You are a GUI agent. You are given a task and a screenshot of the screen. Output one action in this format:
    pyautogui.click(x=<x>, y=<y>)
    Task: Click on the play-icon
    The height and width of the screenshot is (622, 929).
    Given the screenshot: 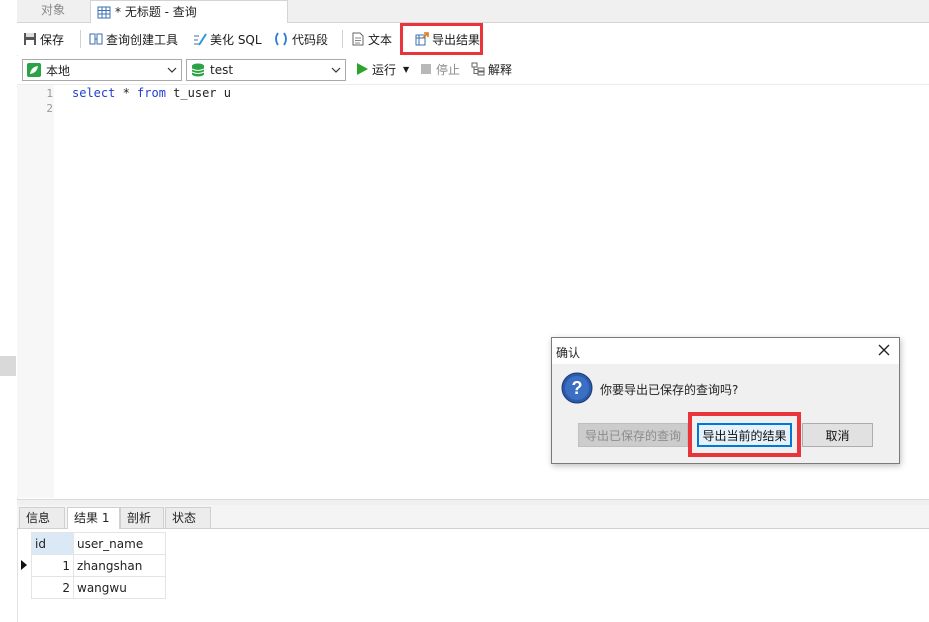 What is the action you would take?
    pyautogui.click(x=362, y=69)
    